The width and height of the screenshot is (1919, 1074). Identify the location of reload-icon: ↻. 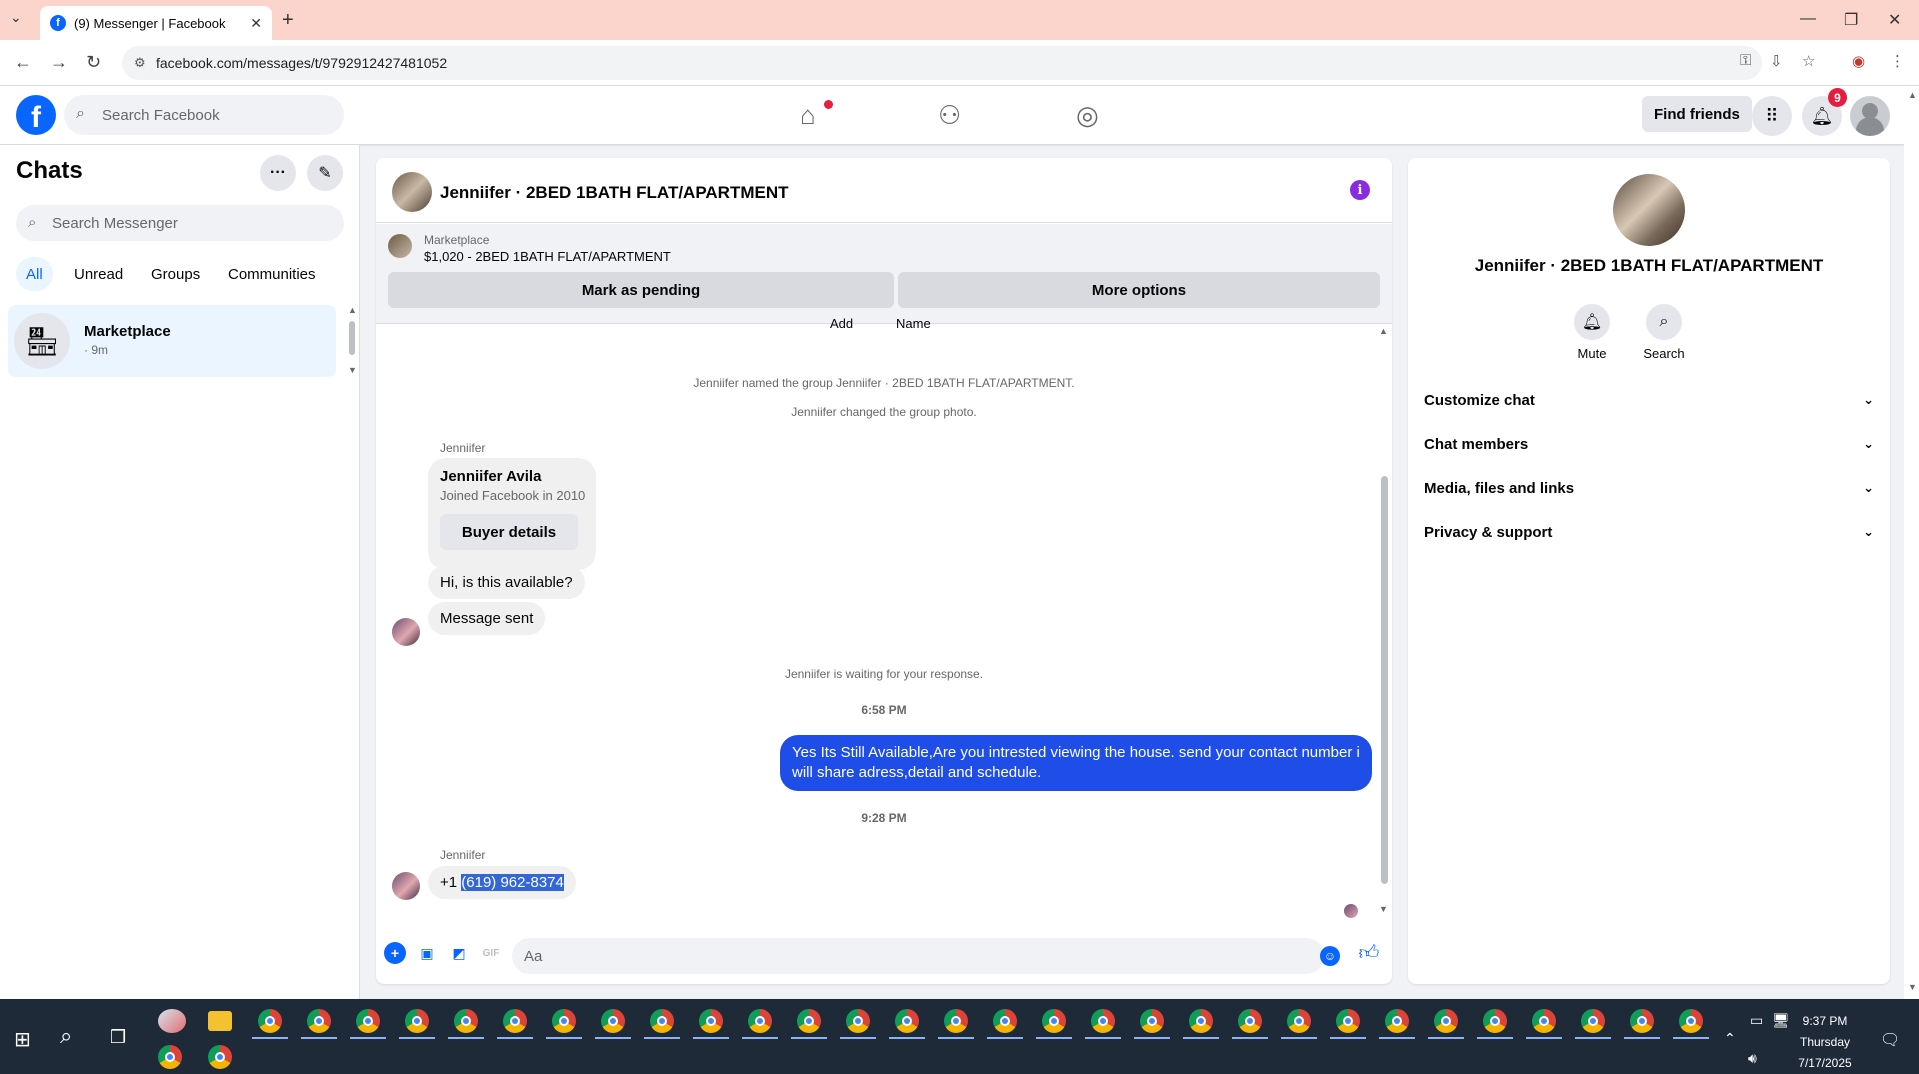
(93, 62).